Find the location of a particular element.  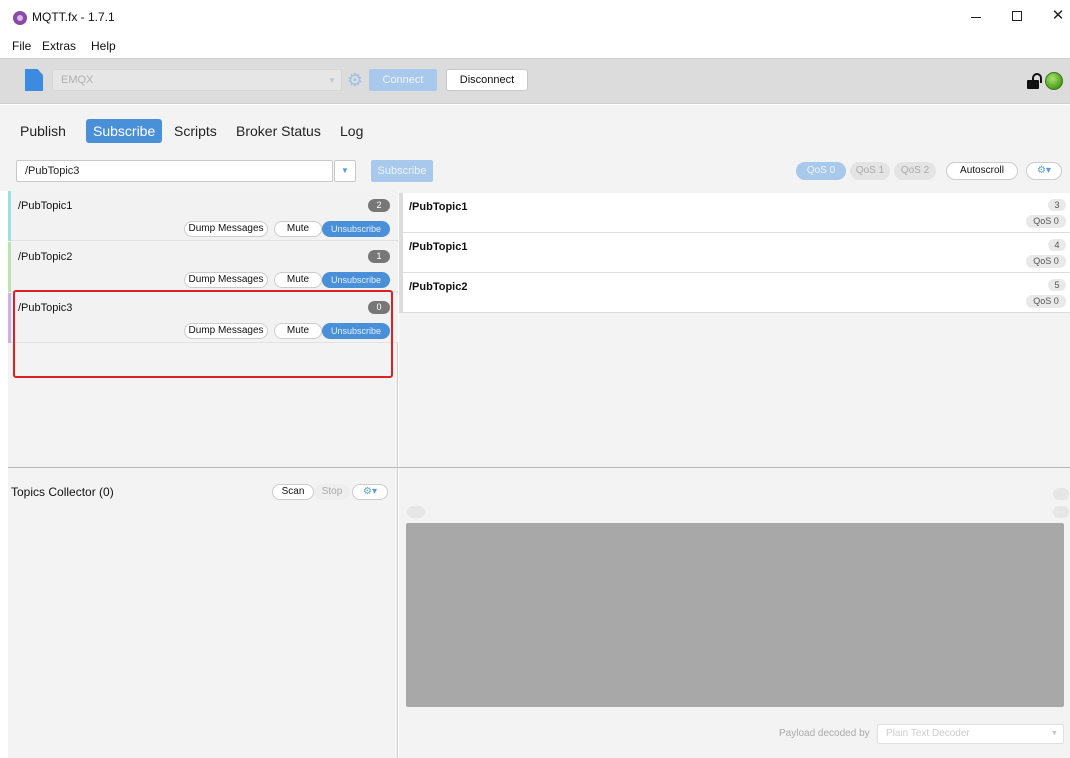

topic-input: /PubTopic3 is located at coordinates (174, 171).